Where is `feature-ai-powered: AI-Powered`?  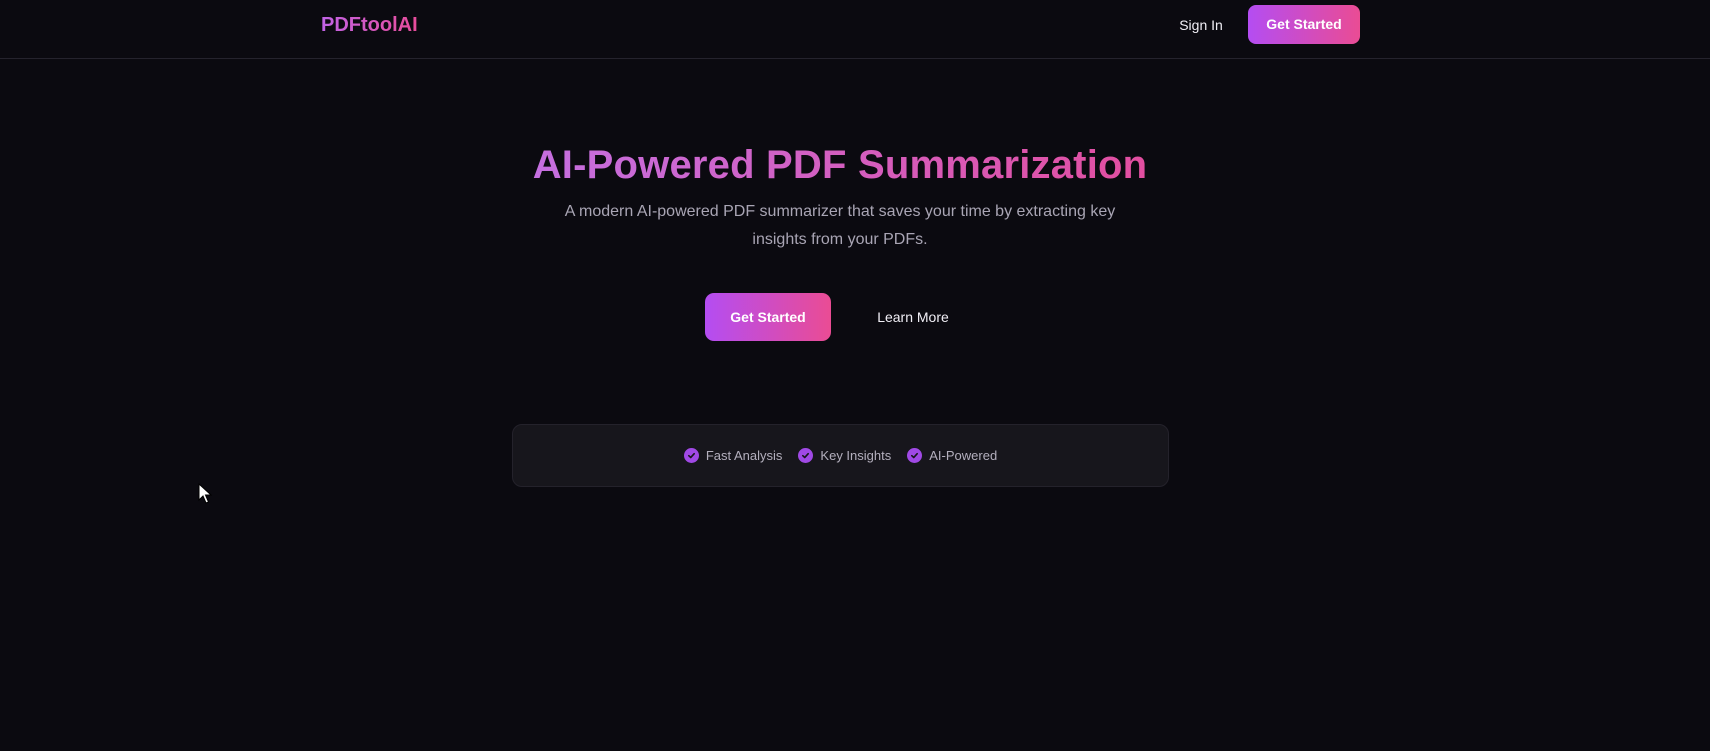
feature-ai-powered: AI-Powered is located at coordinates (952, 456).